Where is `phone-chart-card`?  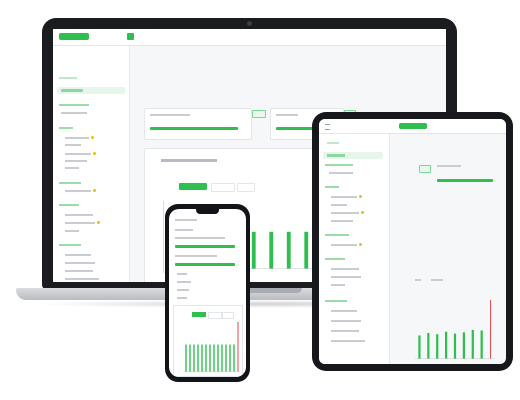 phone-chart-card is located at coordinates (208, 341).